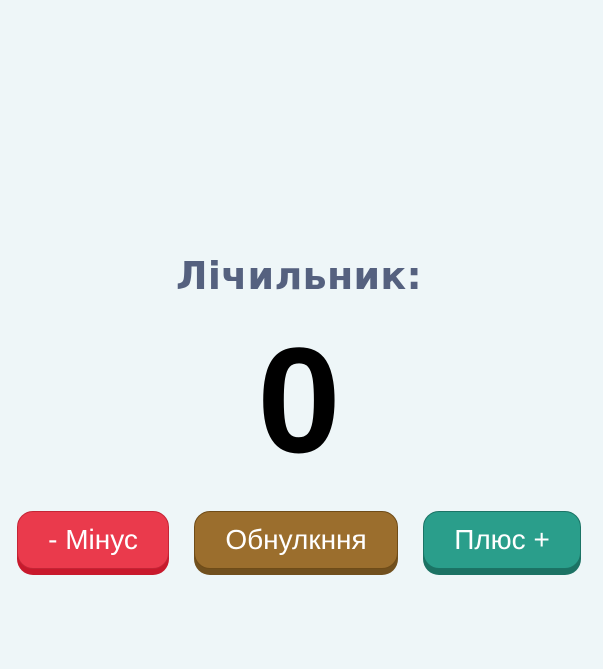 This screenshot has width=603, height=669. What do you see at coordinates (296, 540) in the screenshot?
I see `reset-button: Обнулкння` at bounding box center [296, 540].